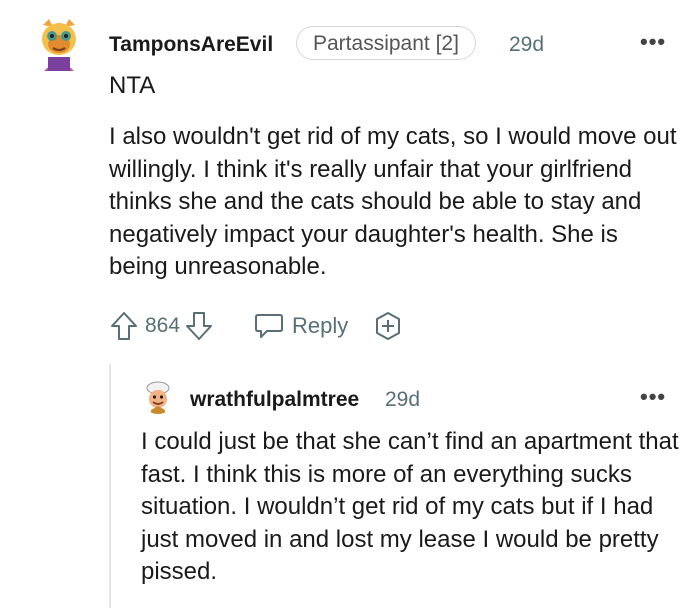 This screenshot has width=700, height=608. Describe the element at coordinates (653, 42) in the screenshot. I see `comment-more-options-icon: •••` at that location.